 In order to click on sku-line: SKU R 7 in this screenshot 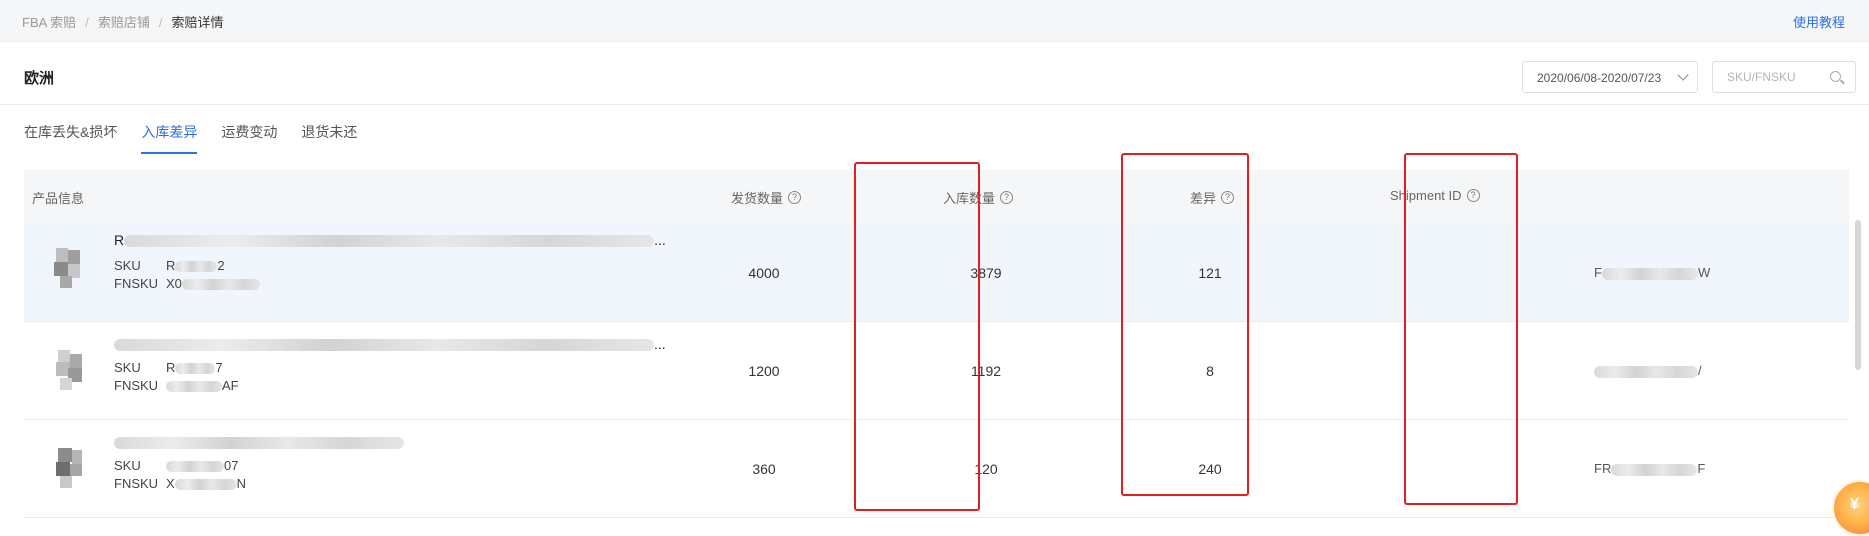, I will do `click(168, 367)`.